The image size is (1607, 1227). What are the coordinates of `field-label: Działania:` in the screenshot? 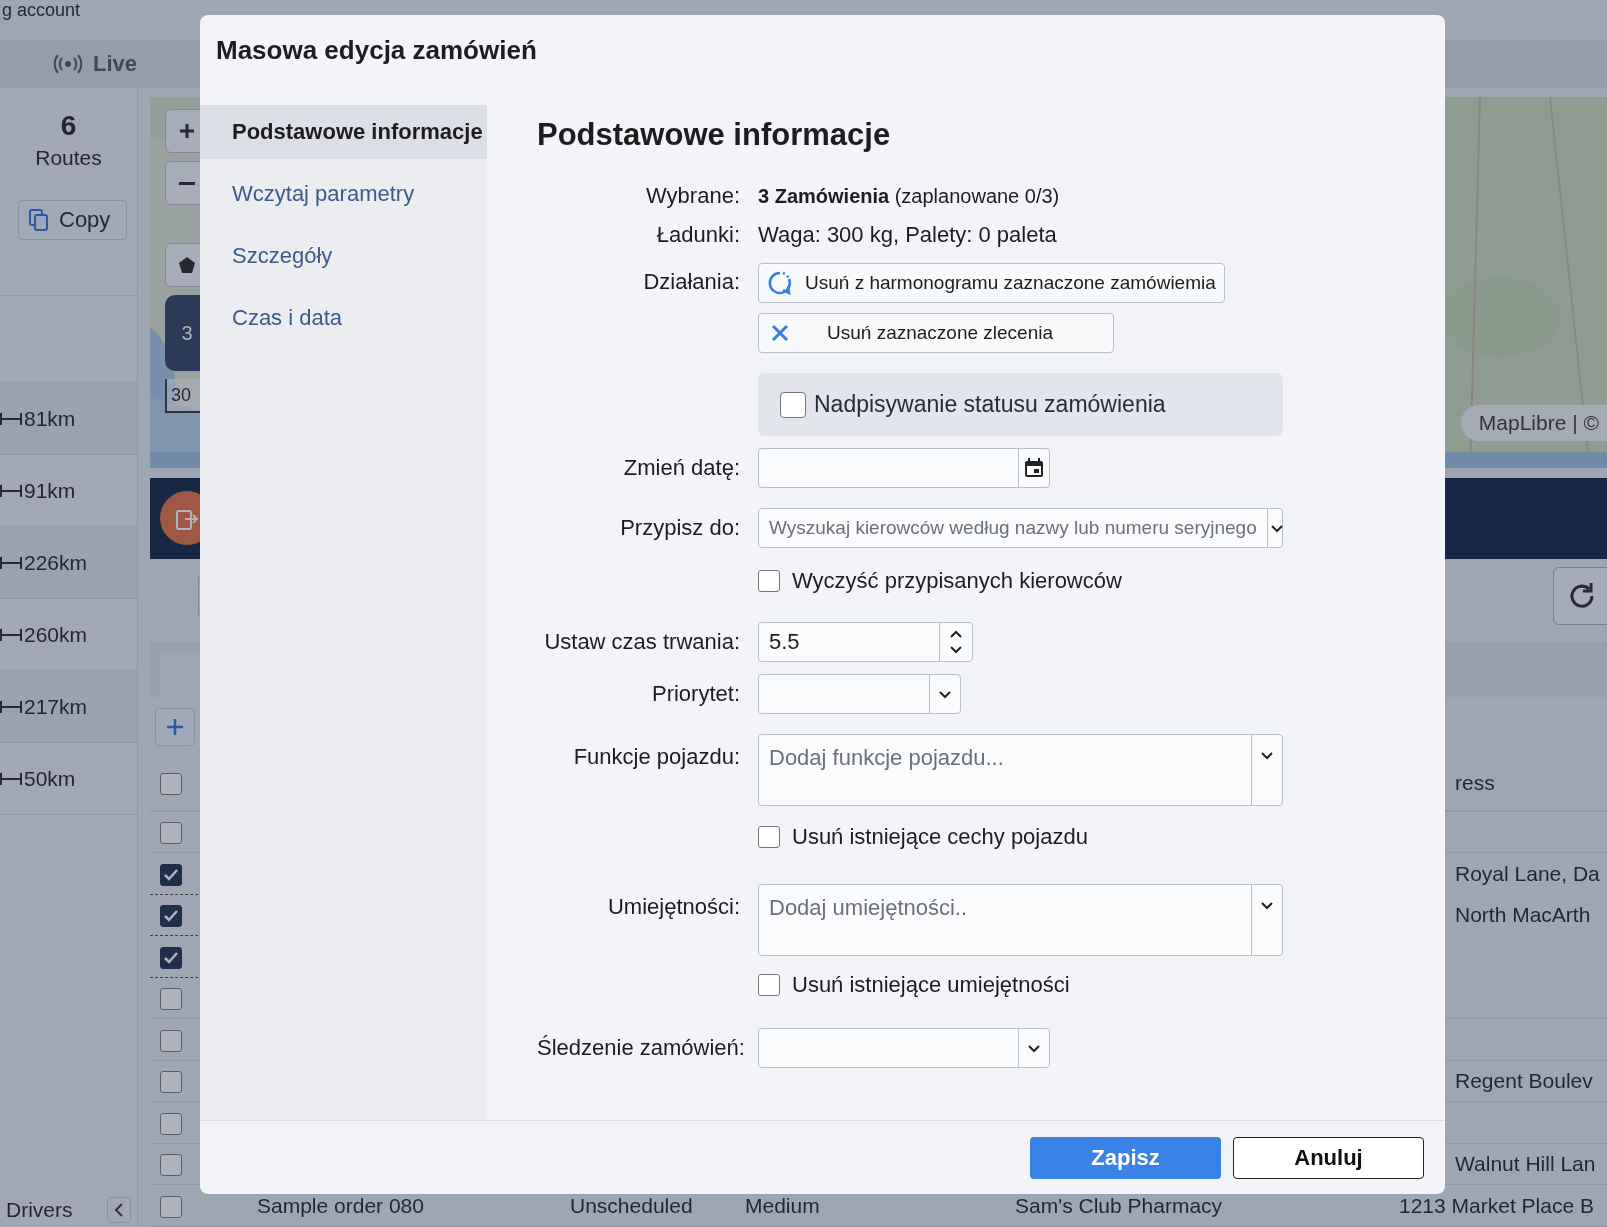 It's located at (691, 282).